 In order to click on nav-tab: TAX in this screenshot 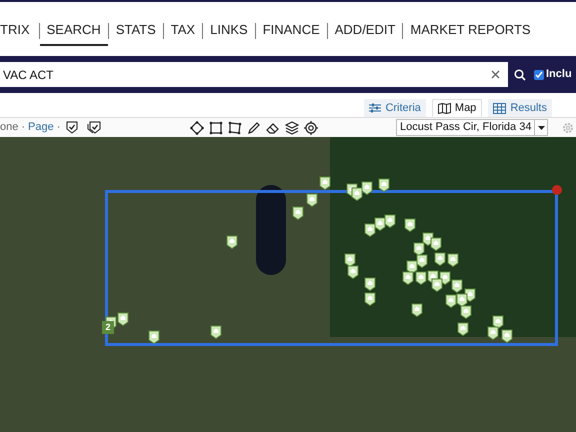, I will do `click(183, 31)`.